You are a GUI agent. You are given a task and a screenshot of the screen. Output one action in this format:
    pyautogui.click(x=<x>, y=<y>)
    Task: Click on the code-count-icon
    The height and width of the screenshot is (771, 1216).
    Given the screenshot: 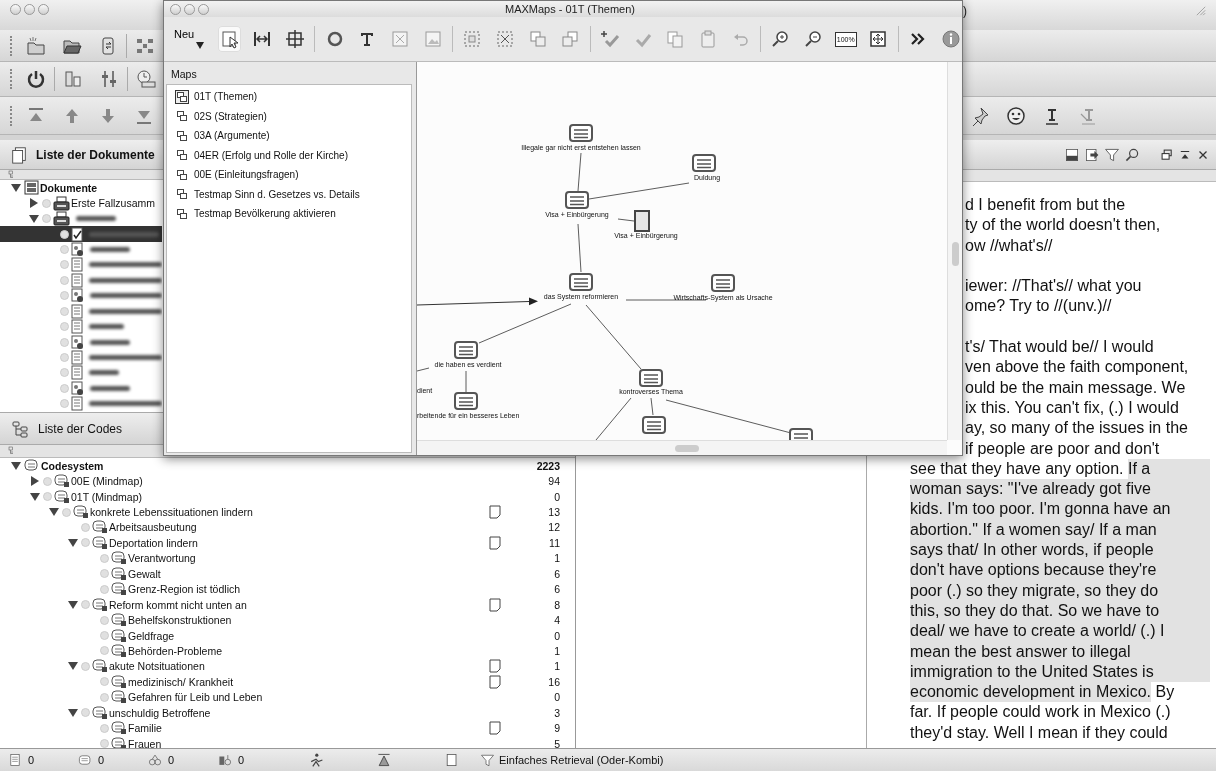 What is the action you would take?
    pyautogui.click(x=85, y=760)
    